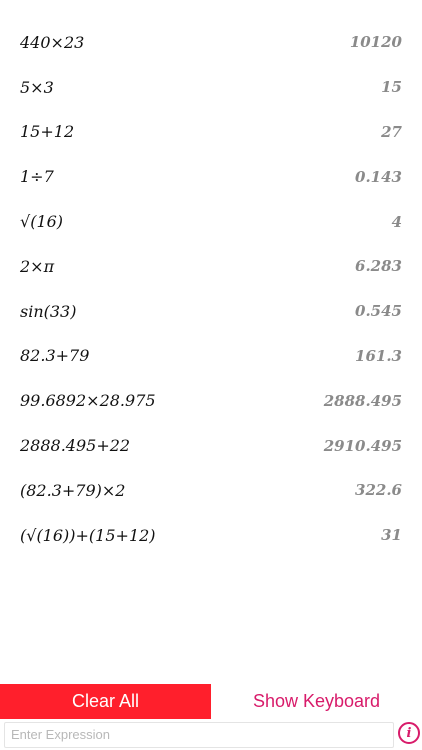 The width and height of the screenshot is (422, 750). What do you see at coordinates (55, 356) in the screenshot?
I see `history-expression: 82.3+79` at bounding box center [55, 356].